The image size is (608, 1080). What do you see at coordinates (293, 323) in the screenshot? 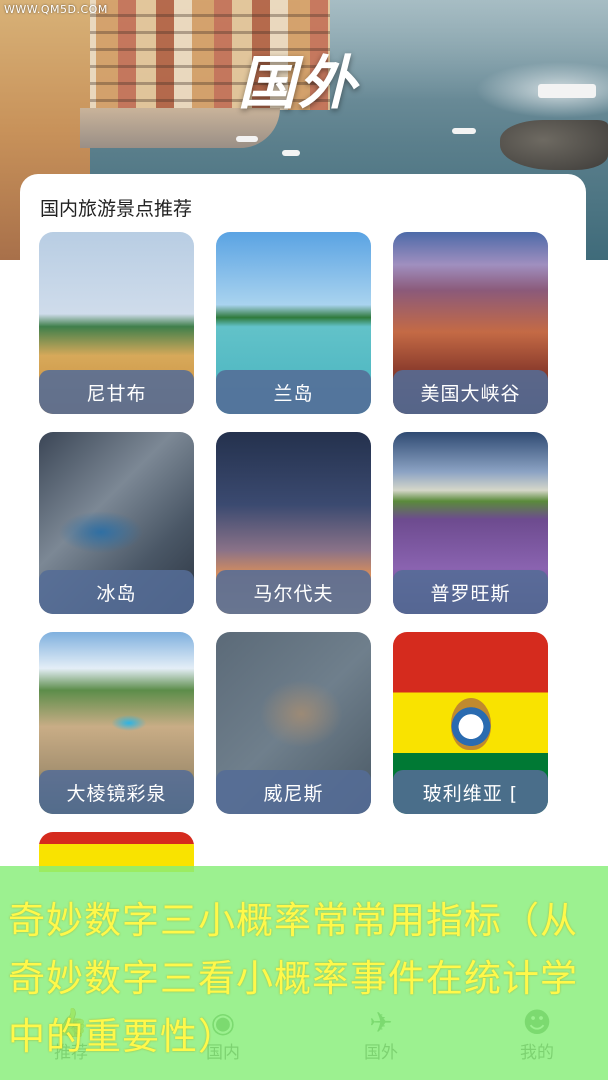
I see `destination-card: 兰岛` at bounding box center [293, 323].